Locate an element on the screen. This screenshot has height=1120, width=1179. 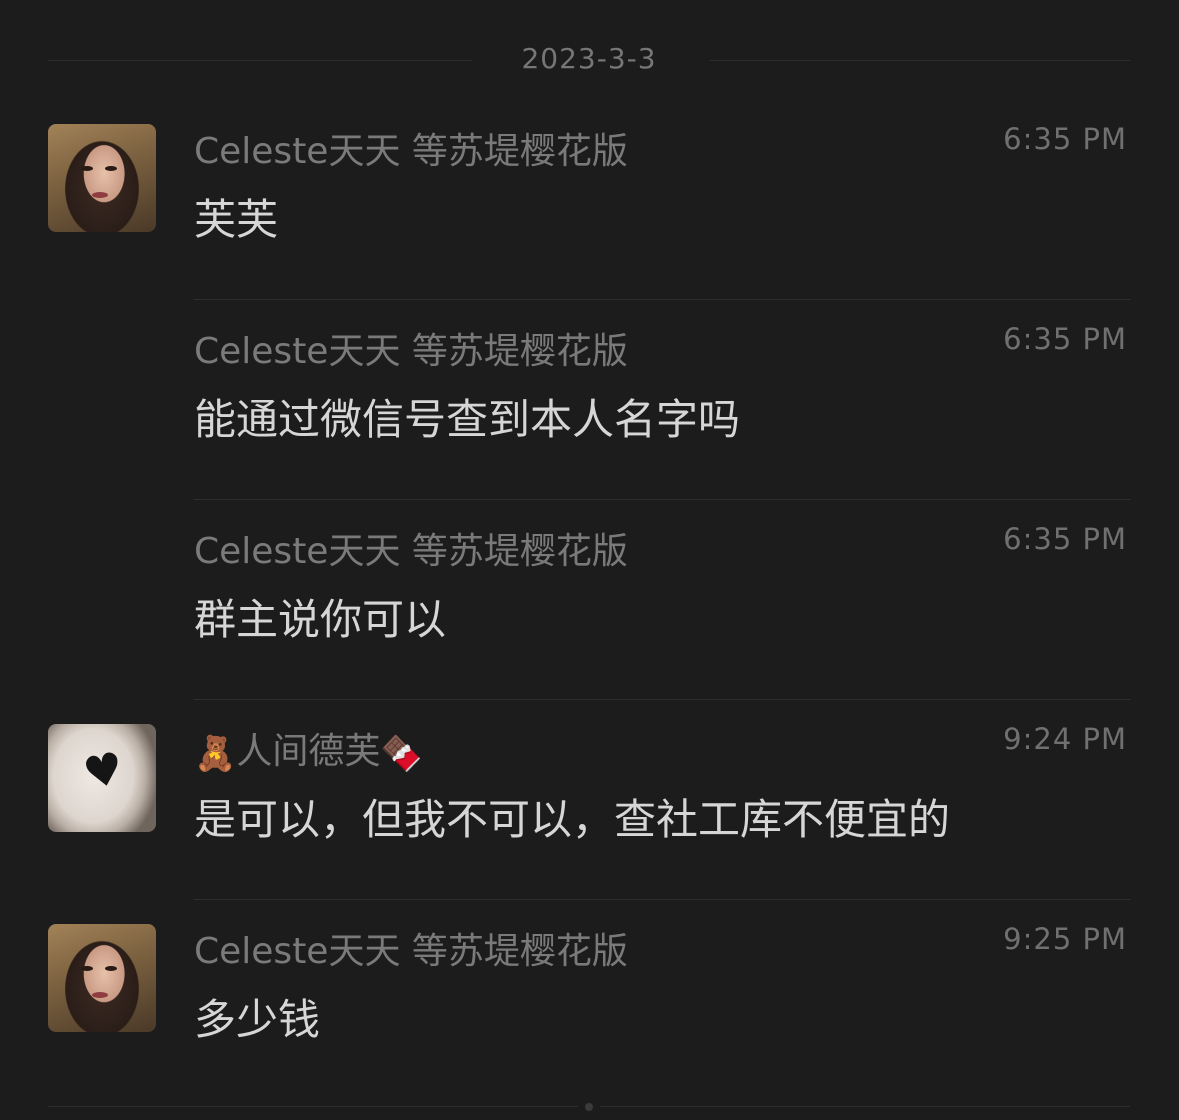
message-text: 多少钱 is located at coordinates (257, 1016).